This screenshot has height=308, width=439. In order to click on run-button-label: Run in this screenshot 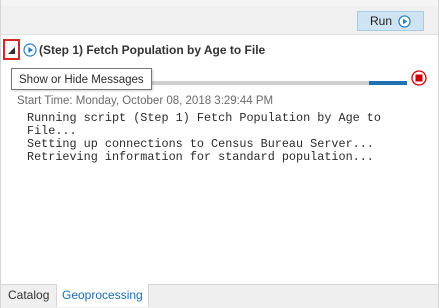, I will do `click(380, 21)`.